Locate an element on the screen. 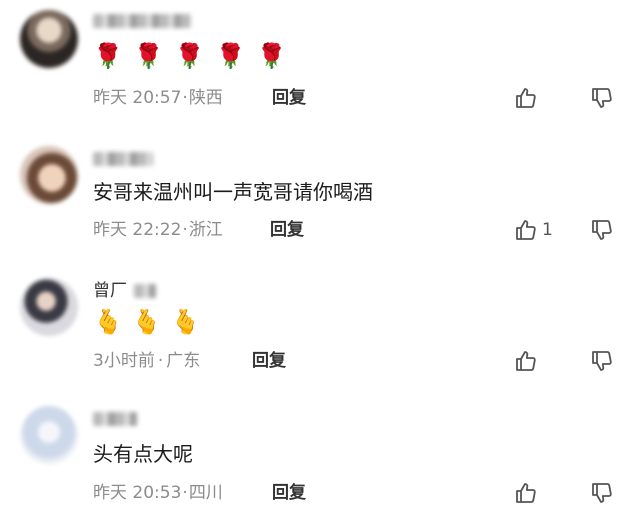  comment-location: 四川 is located at coordinates (205, 493).